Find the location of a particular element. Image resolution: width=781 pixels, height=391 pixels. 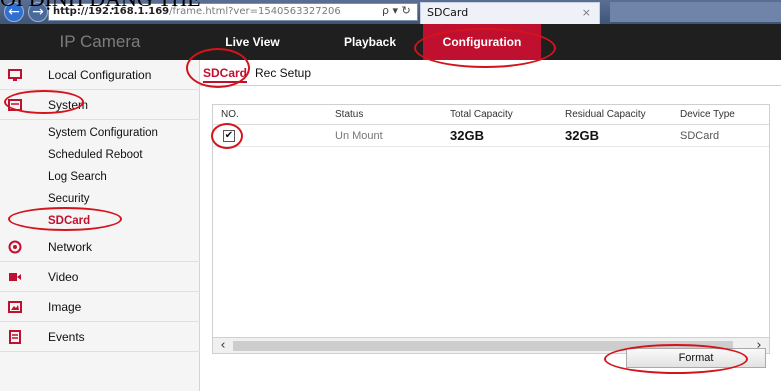

sidebar-item-label: Local Configuration is located at coordinates (100, 75).